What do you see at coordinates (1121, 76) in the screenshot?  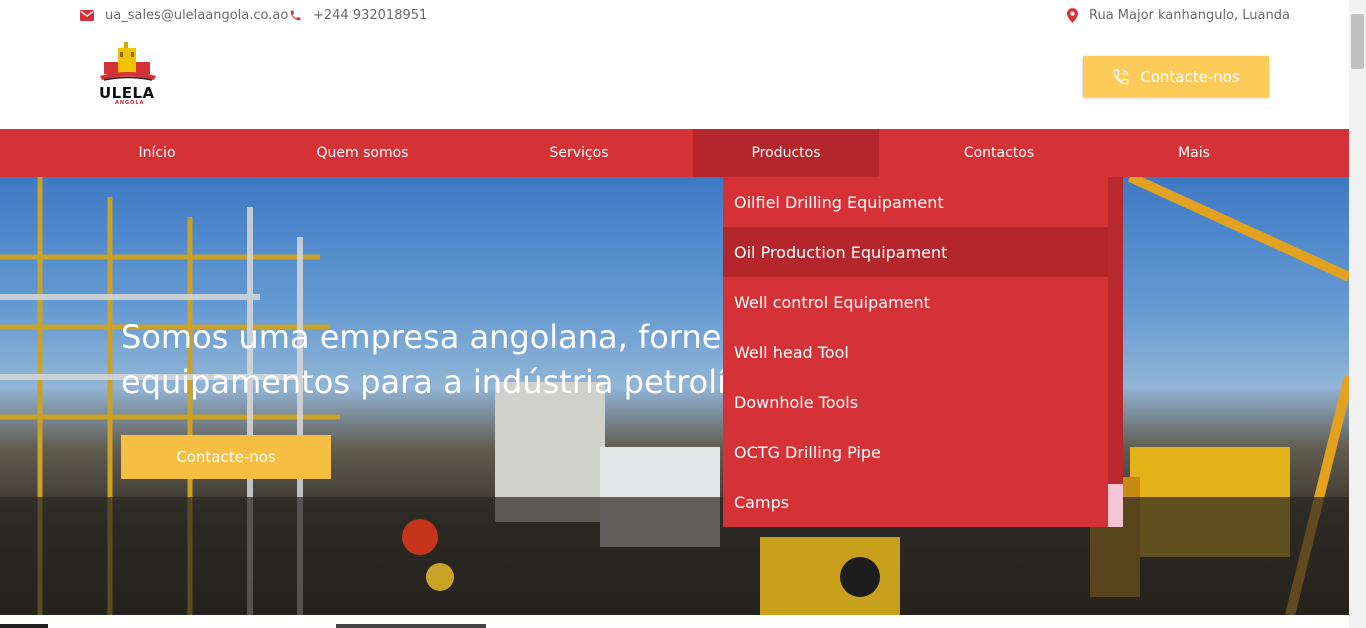 I see `phone-ringing-icon` at bounding box center [1121, 76].